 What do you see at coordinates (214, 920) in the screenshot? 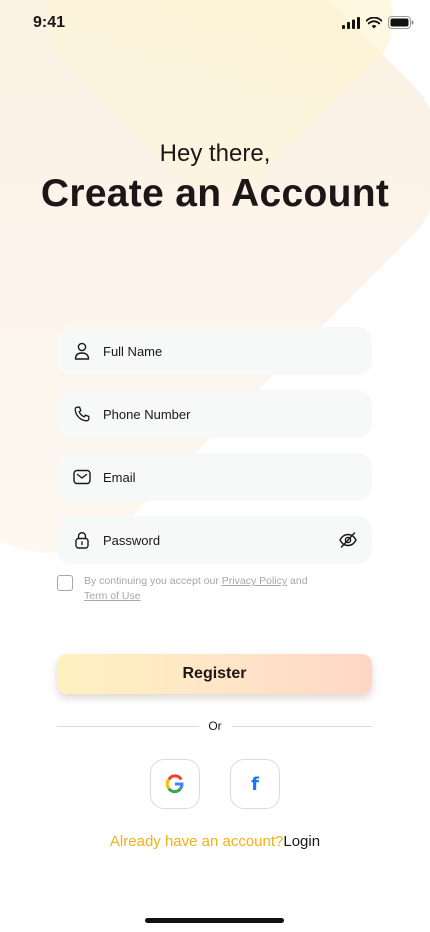
I see `home-indicator` at bounding box center [214, 920].